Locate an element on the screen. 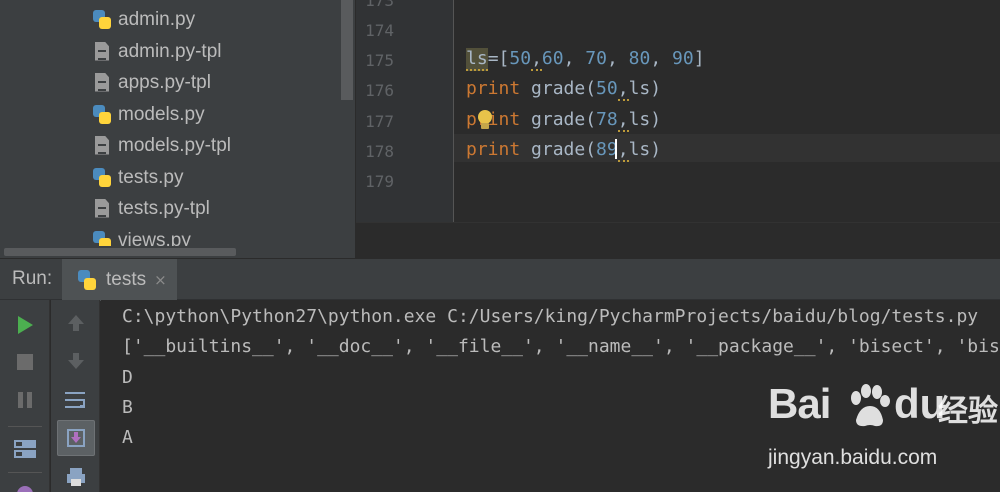 The width and height of the screenshot is (1000, 492). stop-icon is located at coordinates (25, 362).